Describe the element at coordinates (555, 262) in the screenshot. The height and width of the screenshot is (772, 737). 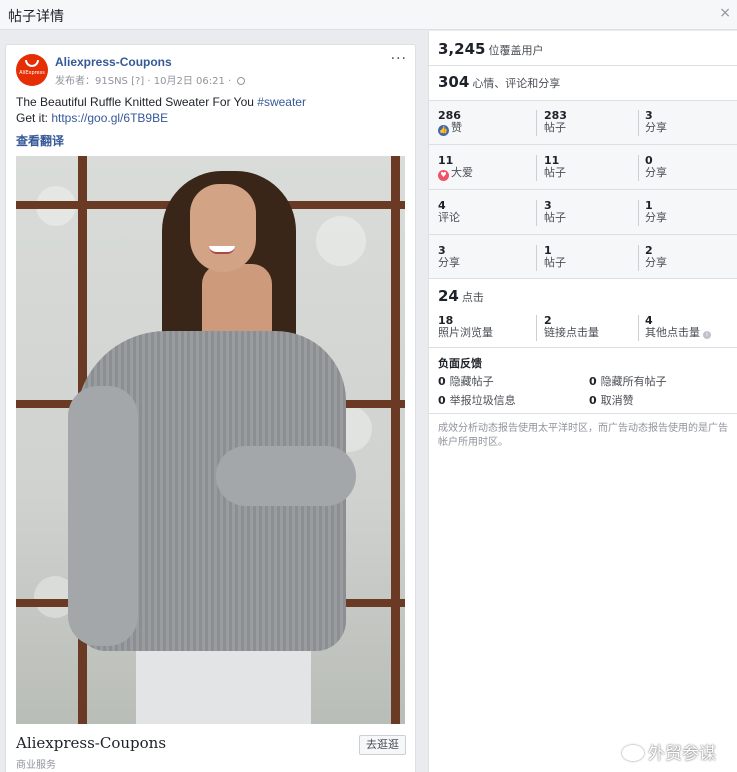
I see `shares-on-post-label: 帖子` at that location.